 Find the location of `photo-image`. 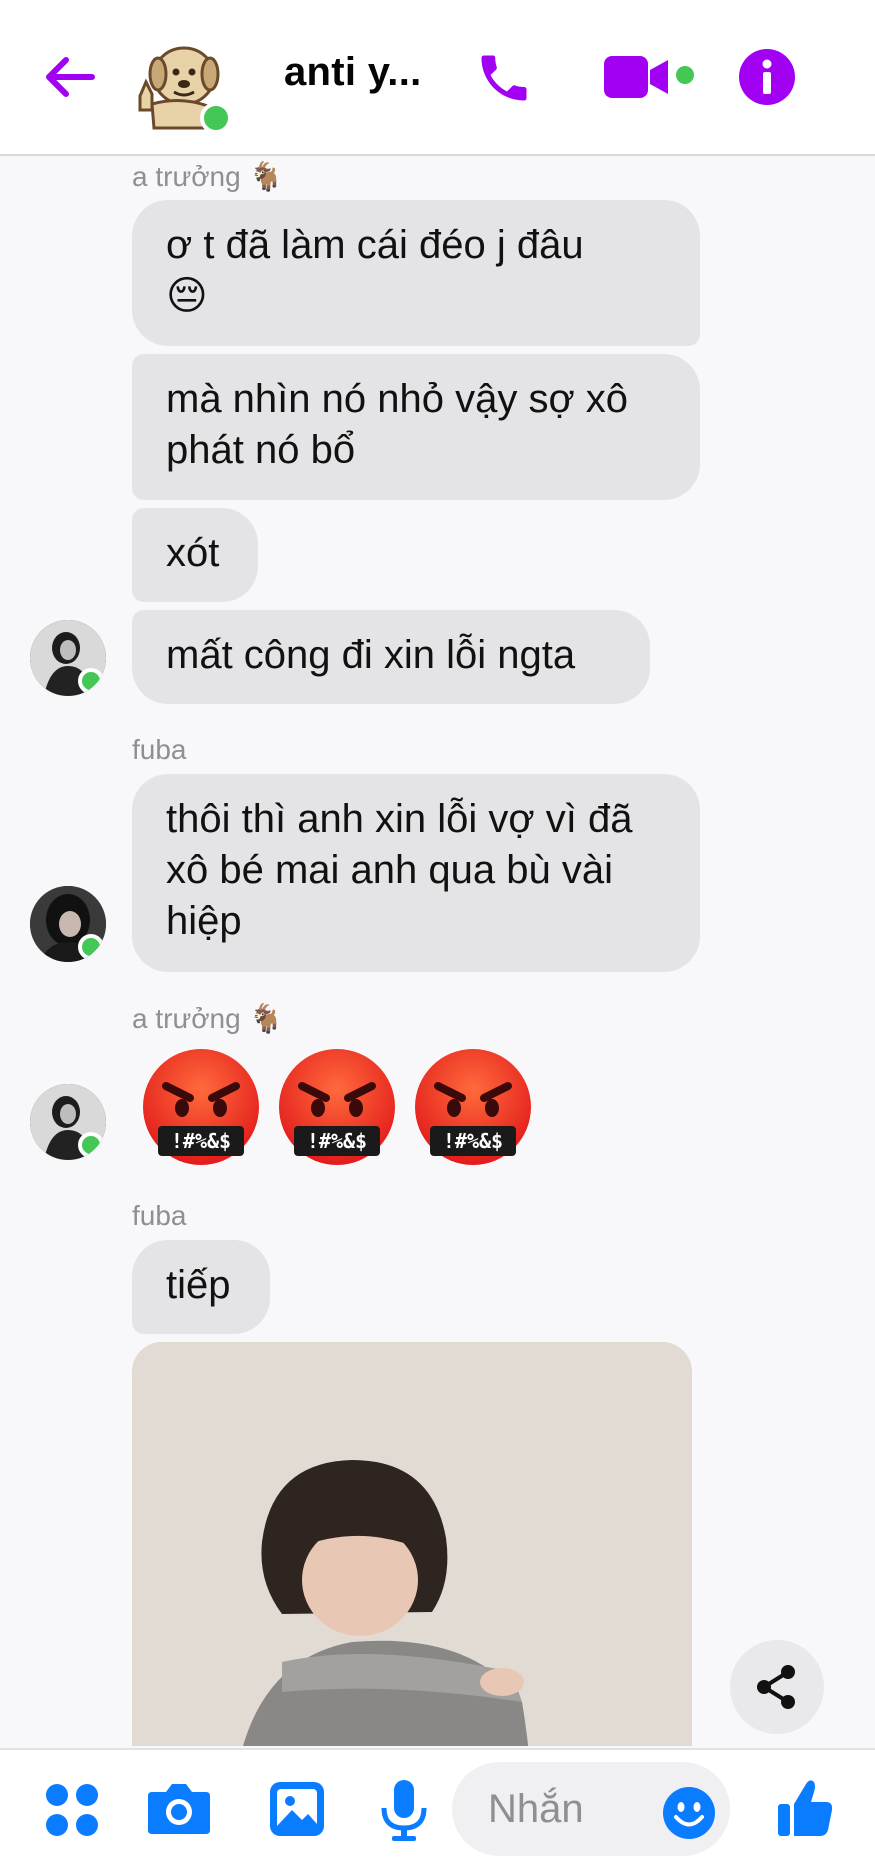

photo-image is located at coordinates (412, 1544).